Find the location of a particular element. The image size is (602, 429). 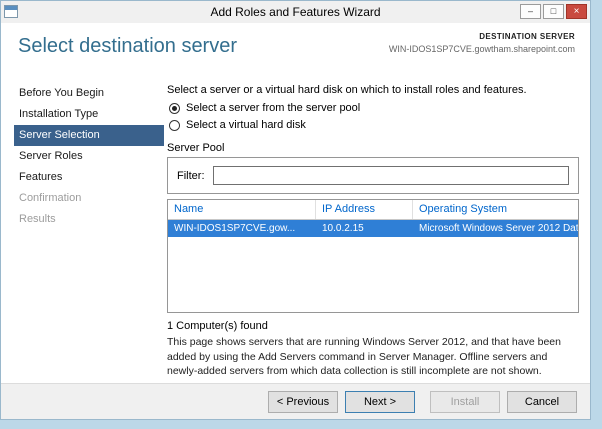

filter-input is located at coordinates (390, 175).